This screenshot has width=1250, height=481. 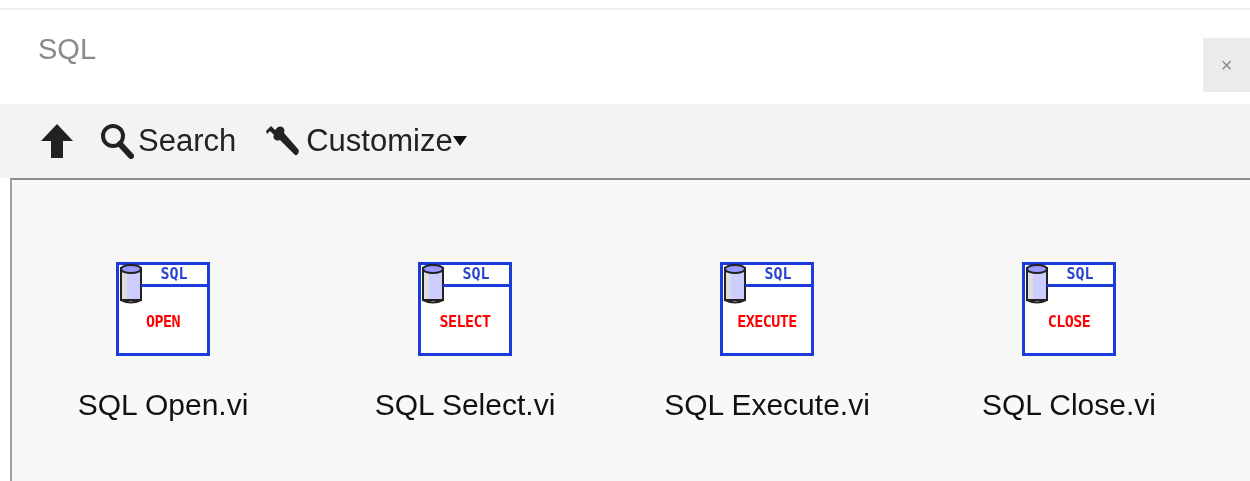 I want to click on search-button: Search, so click(x=168, y=141).